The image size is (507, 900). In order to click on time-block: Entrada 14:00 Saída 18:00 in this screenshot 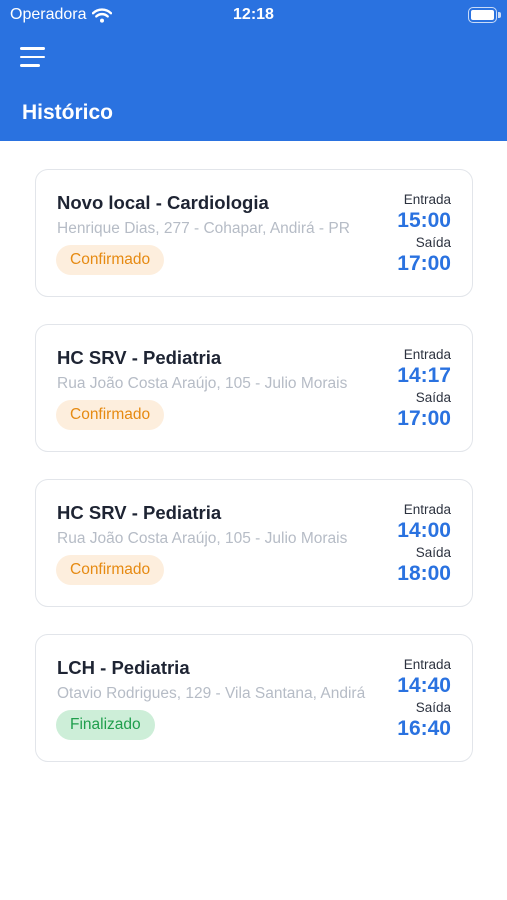, I will do `click(424, 545)`.